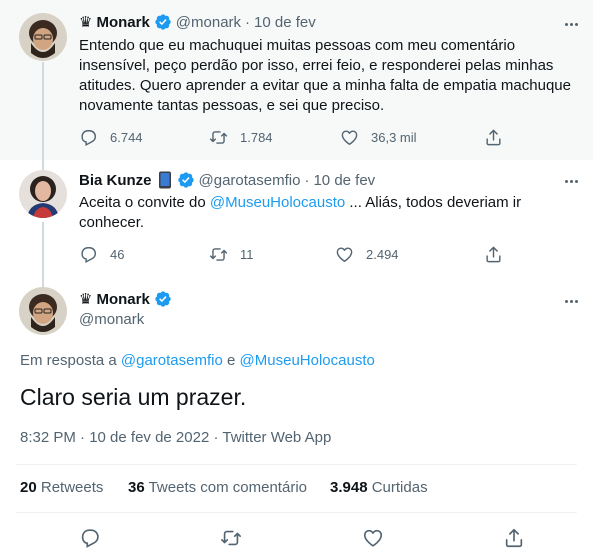 Image resolution: width=593 pixels, height=557 pixels. I want to click on reply-button: 6.744, so click(111, 137).